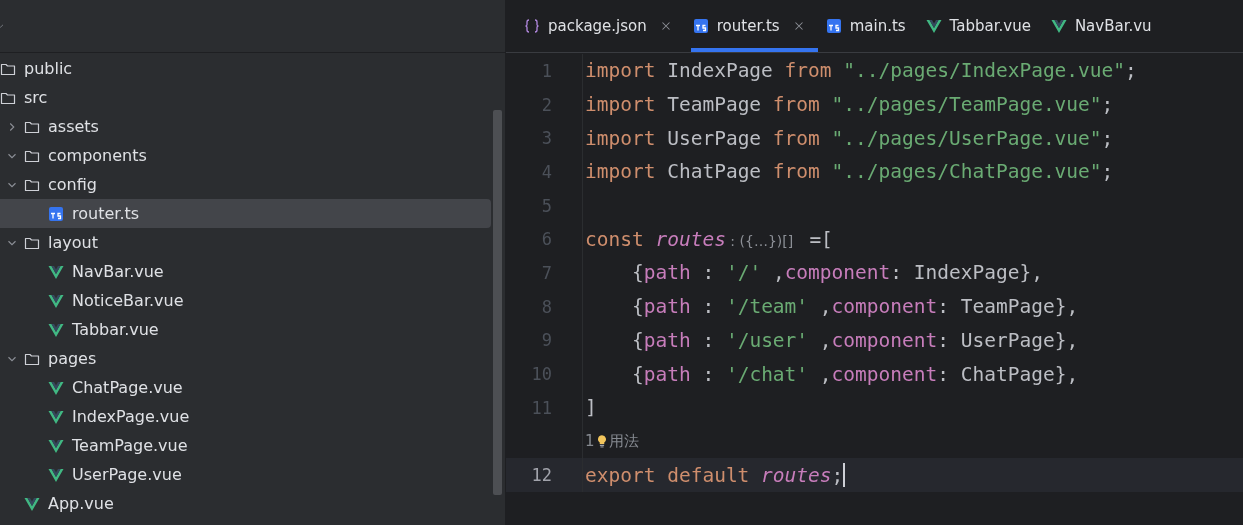 This screenshot has height=525, width=1243. I want to click on code-line: import UserPage from "../pages/UserPage.vue";, so click(849, 138).